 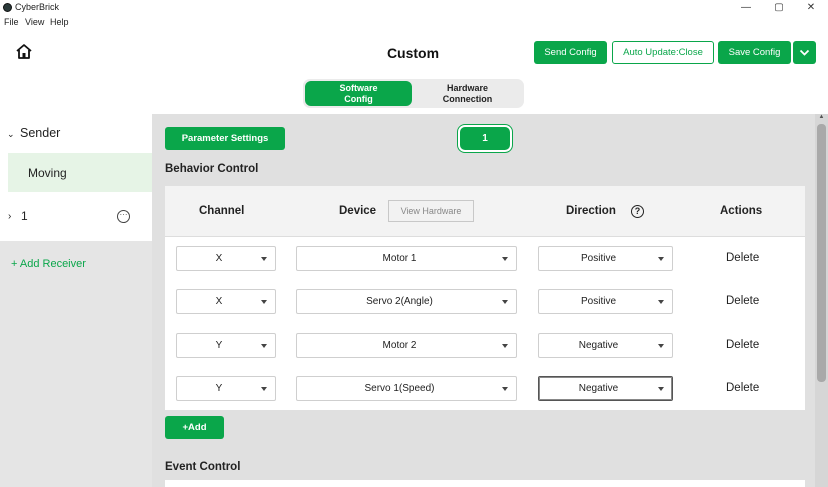 What do you see at coordinates (779, 8) in the screenshot?
I see `maximize-button: ▢` at bounding box center [779, 8].